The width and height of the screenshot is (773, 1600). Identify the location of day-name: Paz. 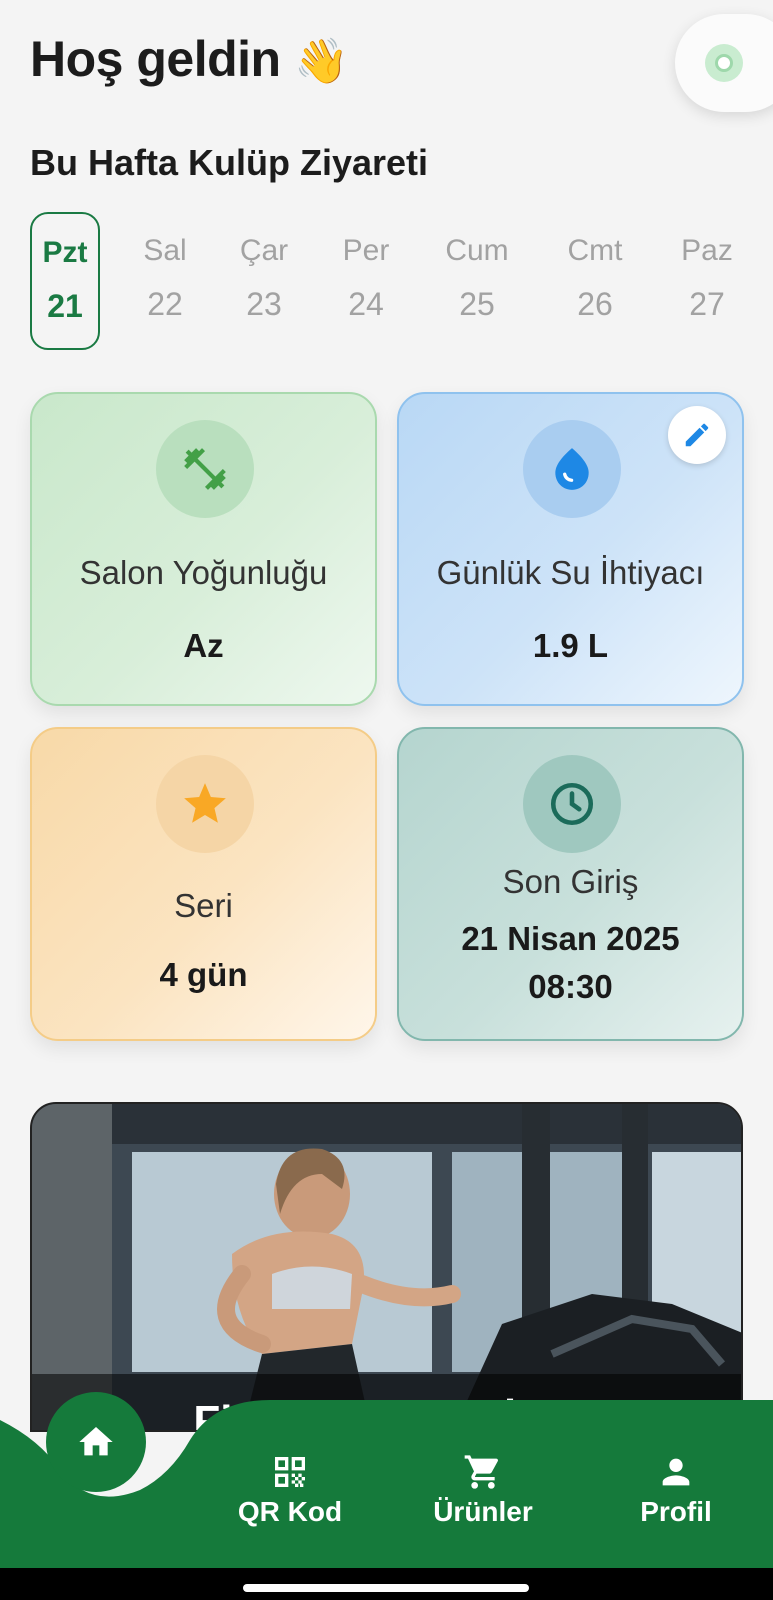
(707, 250).